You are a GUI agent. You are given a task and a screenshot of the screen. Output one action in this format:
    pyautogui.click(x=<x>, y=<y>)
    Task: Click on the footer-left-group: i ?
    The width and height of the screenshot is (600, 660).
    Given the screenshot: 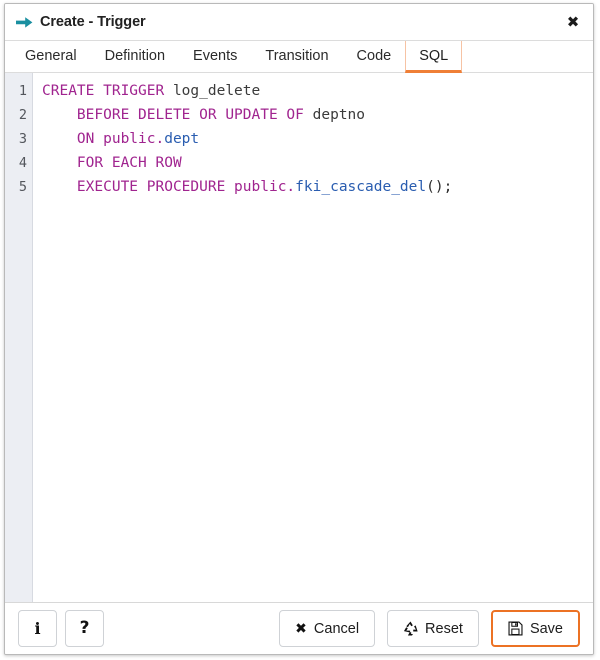 What is the action you would take?
    pyautogui.click(x=61, y=628)
    